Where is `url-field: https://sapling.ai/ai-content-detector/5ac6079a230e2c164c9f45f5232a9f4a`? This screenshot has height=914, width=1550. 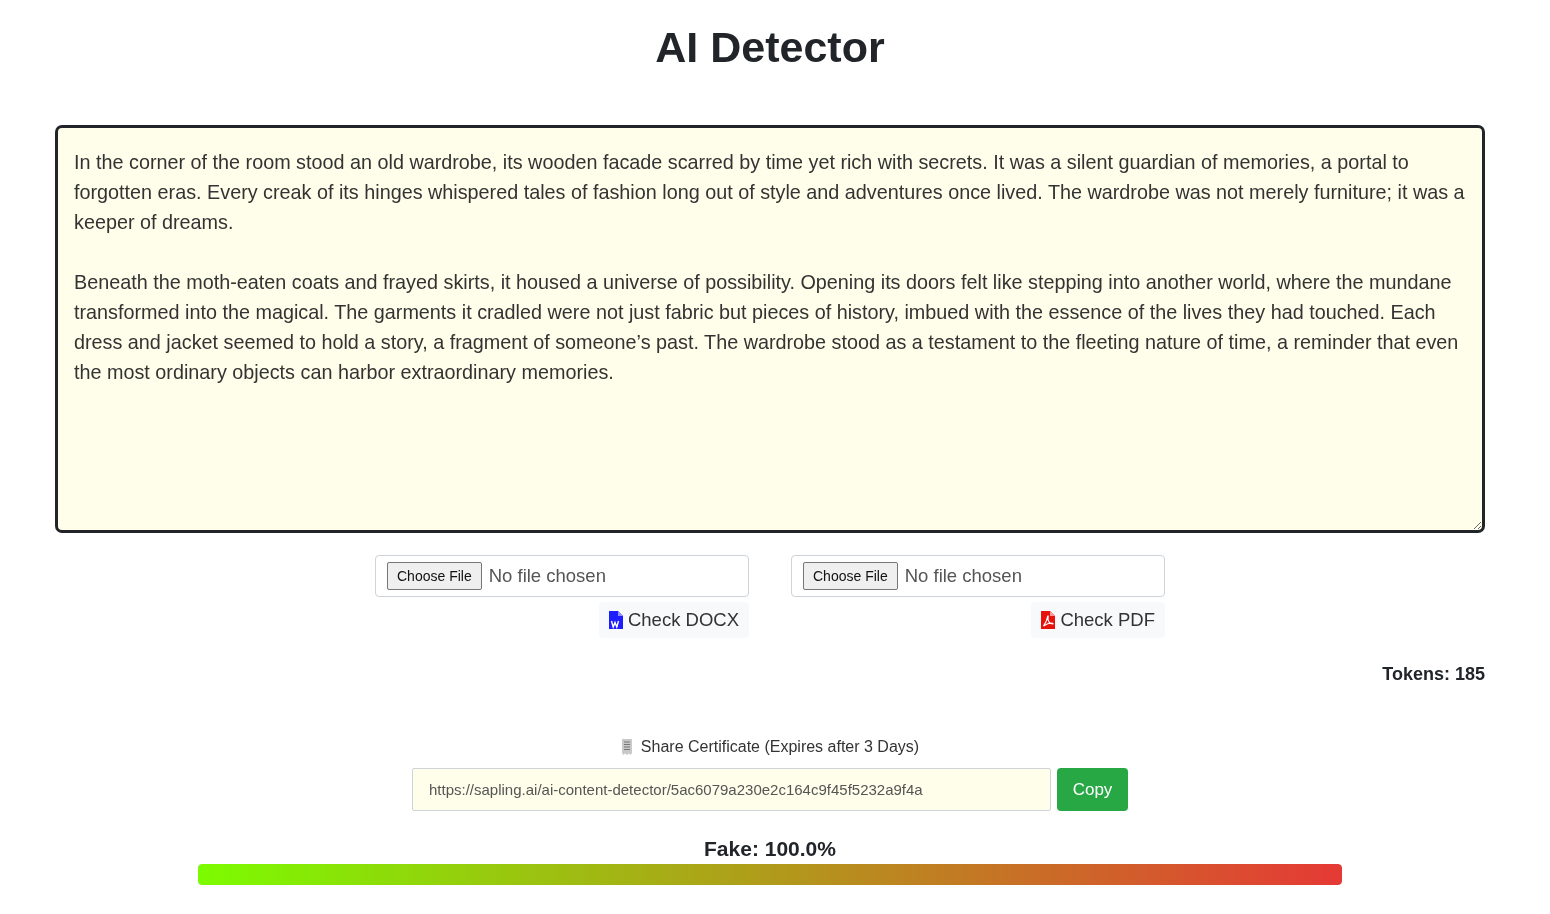
url-field: https://sapling.ai/ai-content-detector/5ac6079a230e2c164c9f45f5232a9f4a is located at coordinates (731, 789).